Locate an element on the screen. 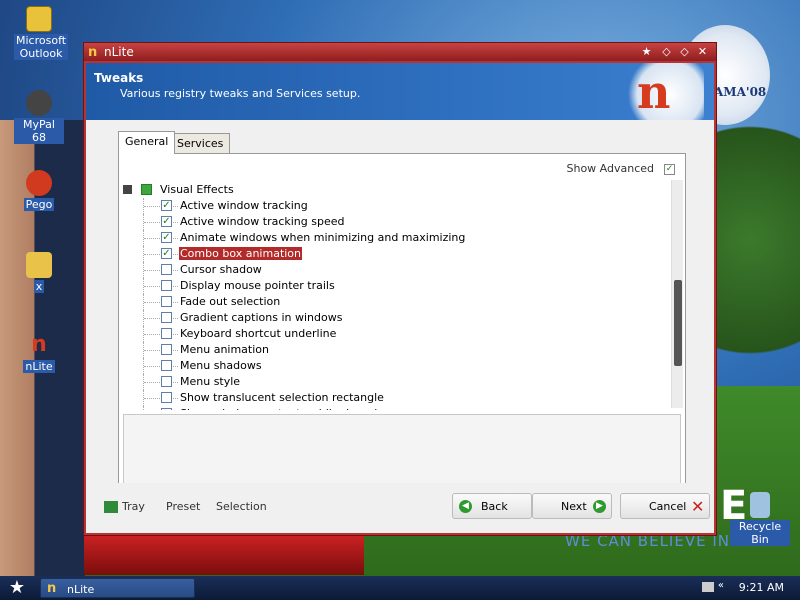 Image resolution: width=800 pixels, height=600 pixels. tray-button: Tray is located at coordinates (124, 506).